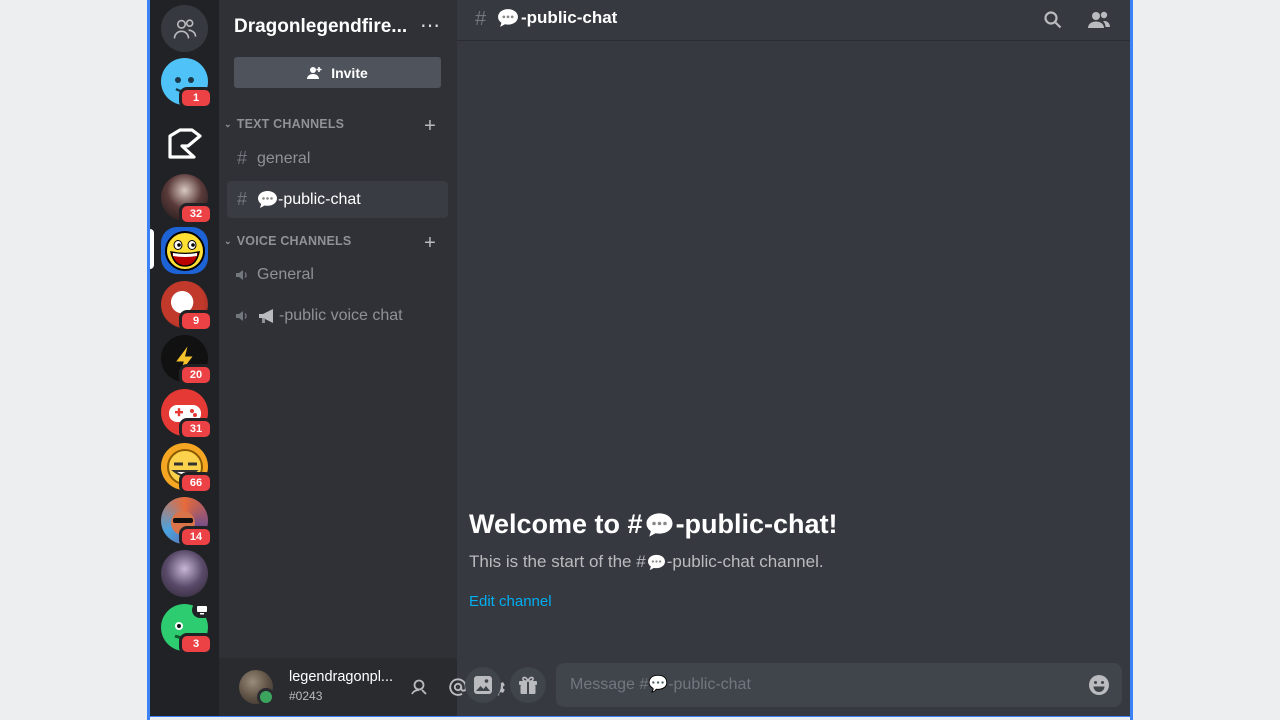  What do you see at coordinates (196, 537) in the screenshot?
I see `mention-badge: 14` at bounding box center [196, 537].